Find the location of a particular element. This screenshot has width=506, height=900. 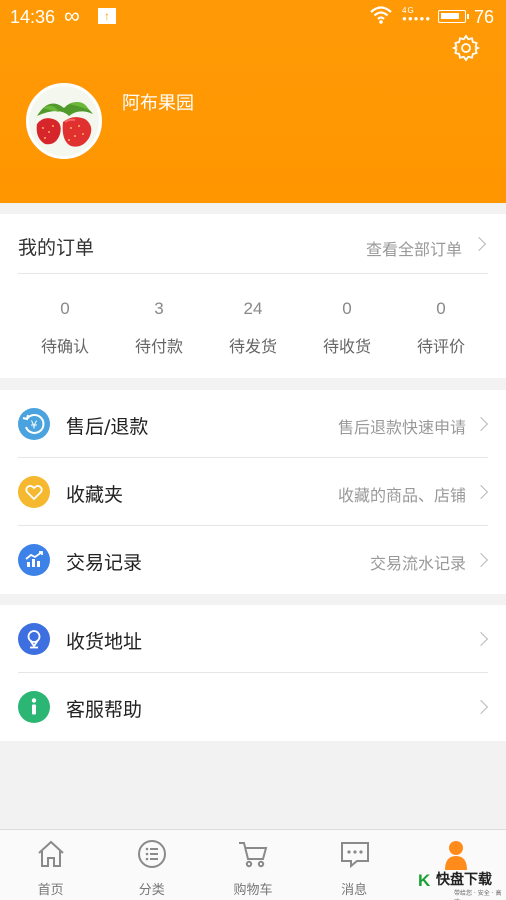

infinity-icon: ∞ is located at coordinates (72, 15).